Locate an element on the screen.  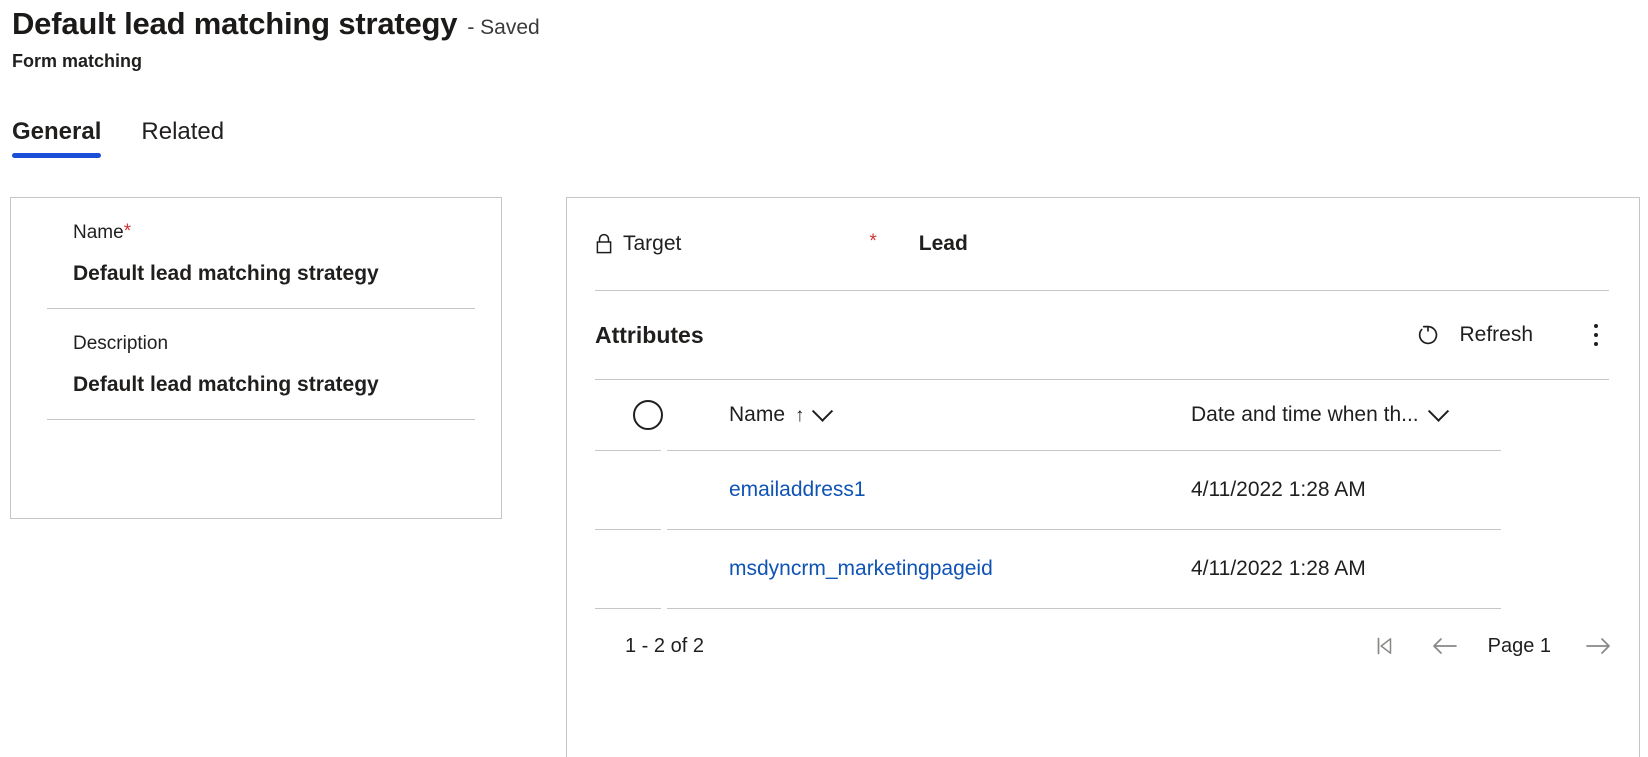
refresh-label: Refresh is located at coordinates (1496, 334).